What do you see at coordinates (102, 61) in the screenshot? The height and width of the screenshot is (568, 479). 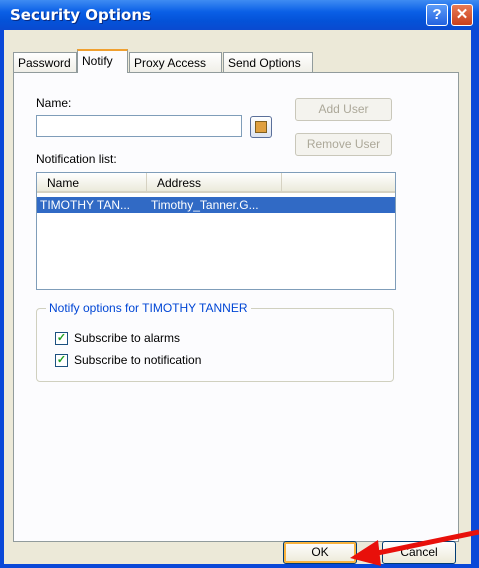 I see `tab-notify: Notify` at bounding box center [102, 61].